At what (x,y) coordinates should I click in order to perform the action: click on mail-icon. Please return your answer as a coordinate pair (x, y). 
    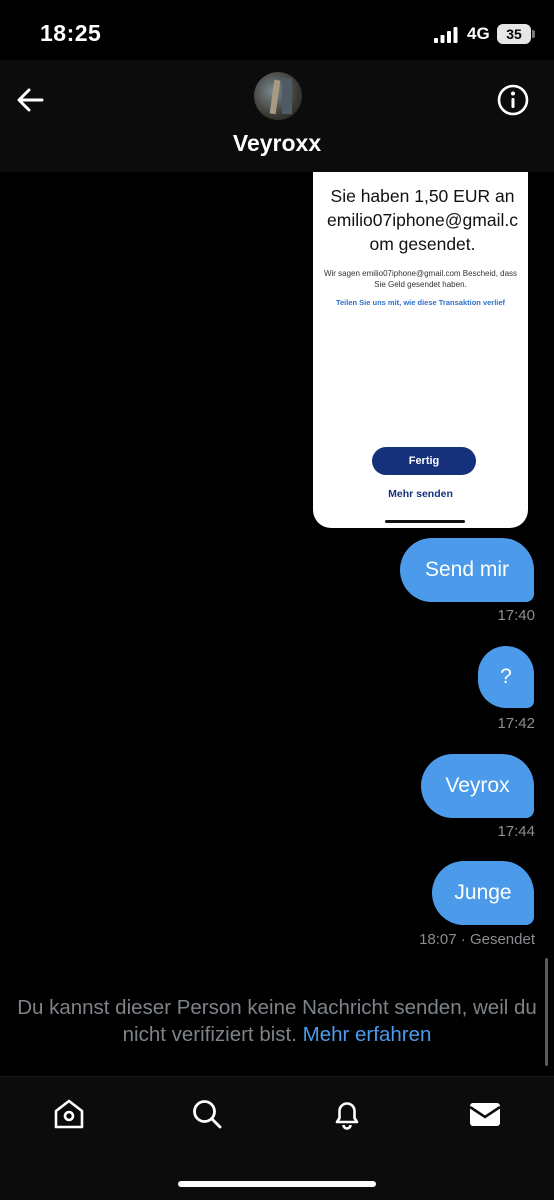
    Looking at the image, I should click on (485, 1114).